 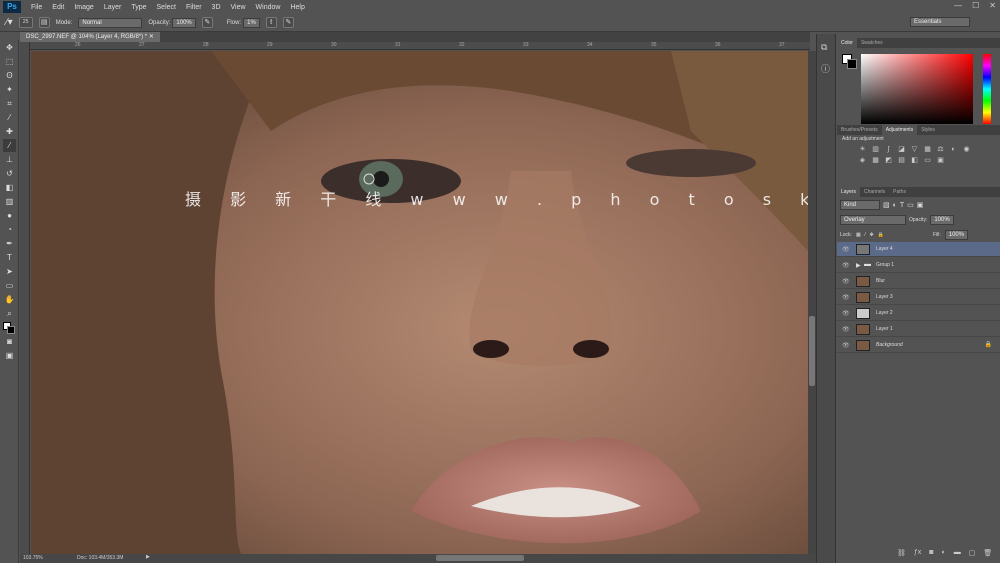 What do you see at coordinates (992, 5) in the screenshot?
I see `close-icon: ✕` at bounding box center [992, 5].